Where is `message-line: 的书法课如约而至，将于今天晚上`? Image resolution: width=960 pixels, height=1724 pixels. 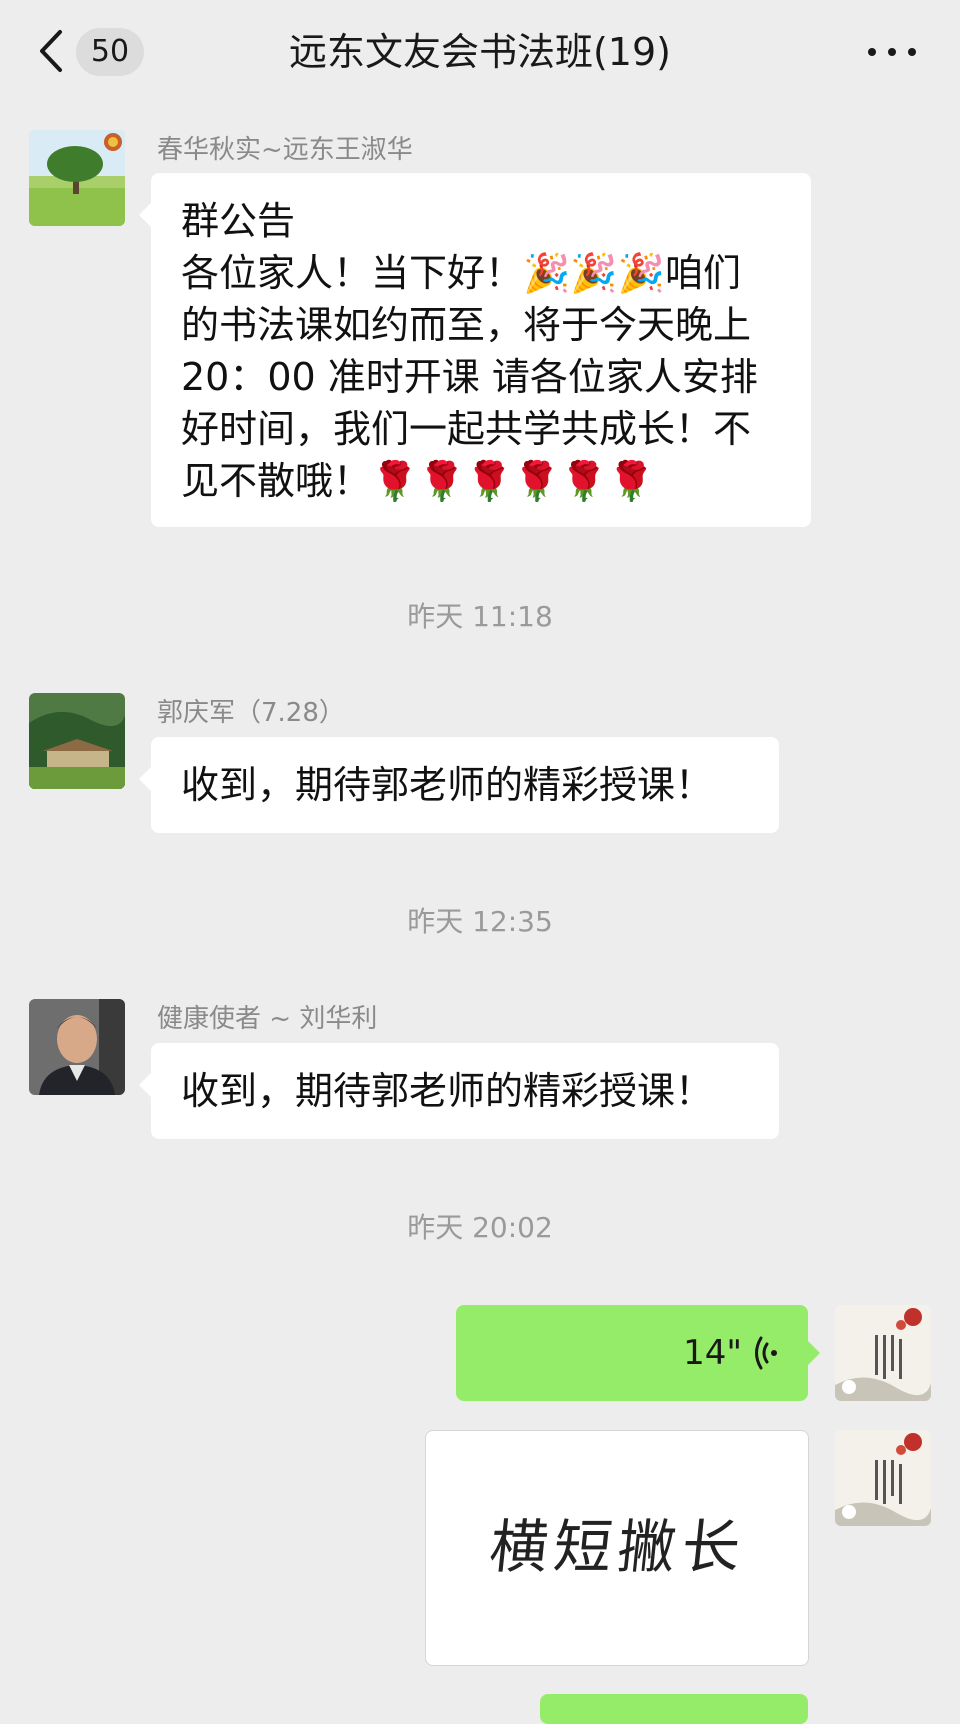 message-line: 的书法课如约而至，将于今天晚上 is located at coordinates (466, 325).